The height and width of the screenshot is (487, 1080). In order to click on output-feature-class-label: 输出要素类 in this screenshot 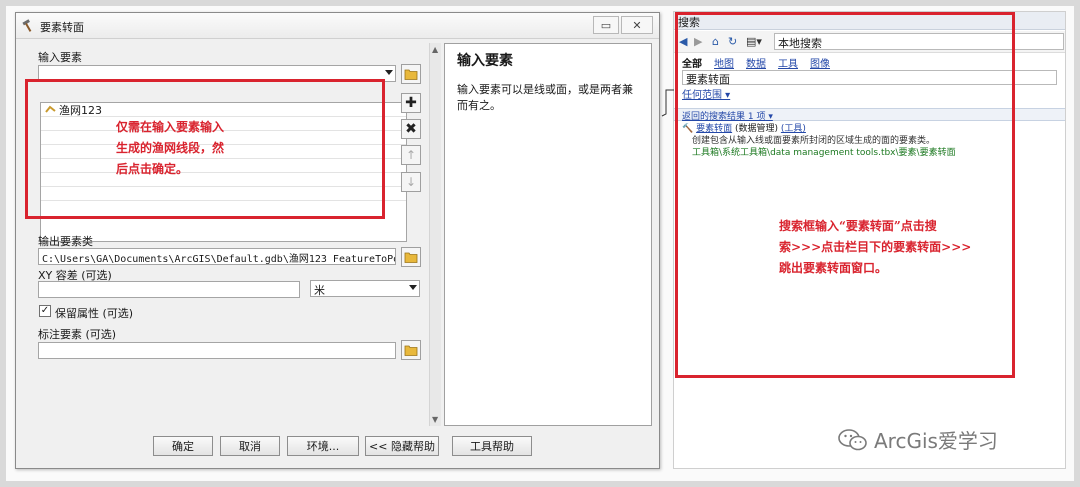, I will do `click(65, 241)`.